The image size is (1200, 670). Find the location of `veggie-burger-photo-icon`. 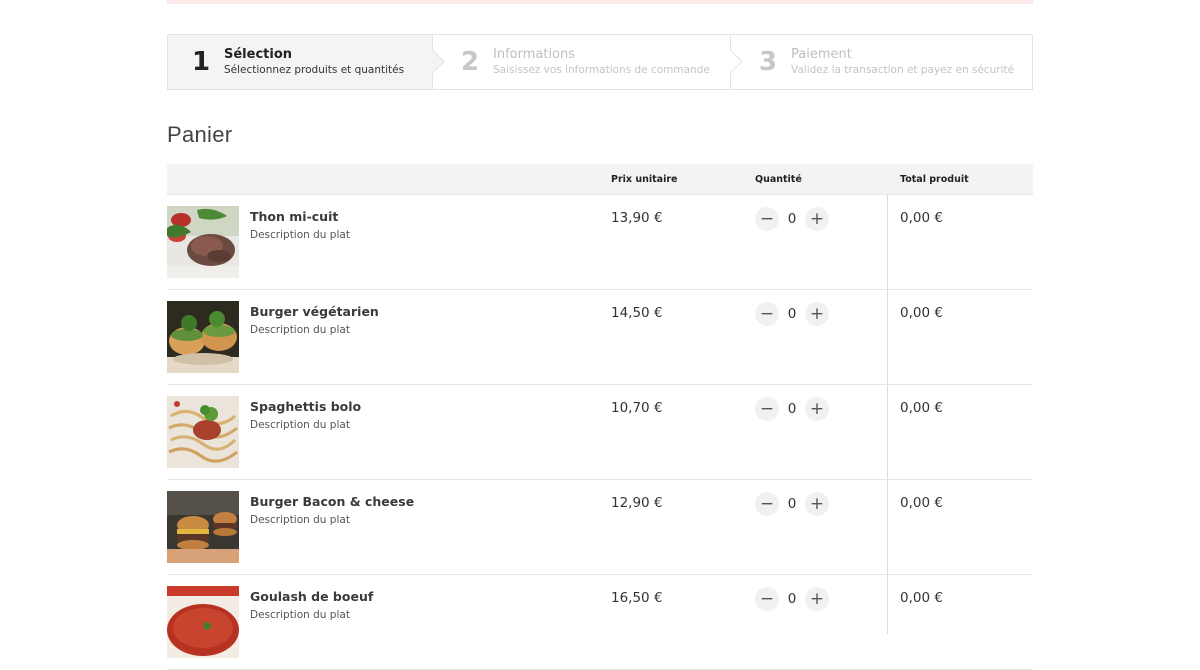

veggie-burger-photo-icon is located at coordinates (203, 337).